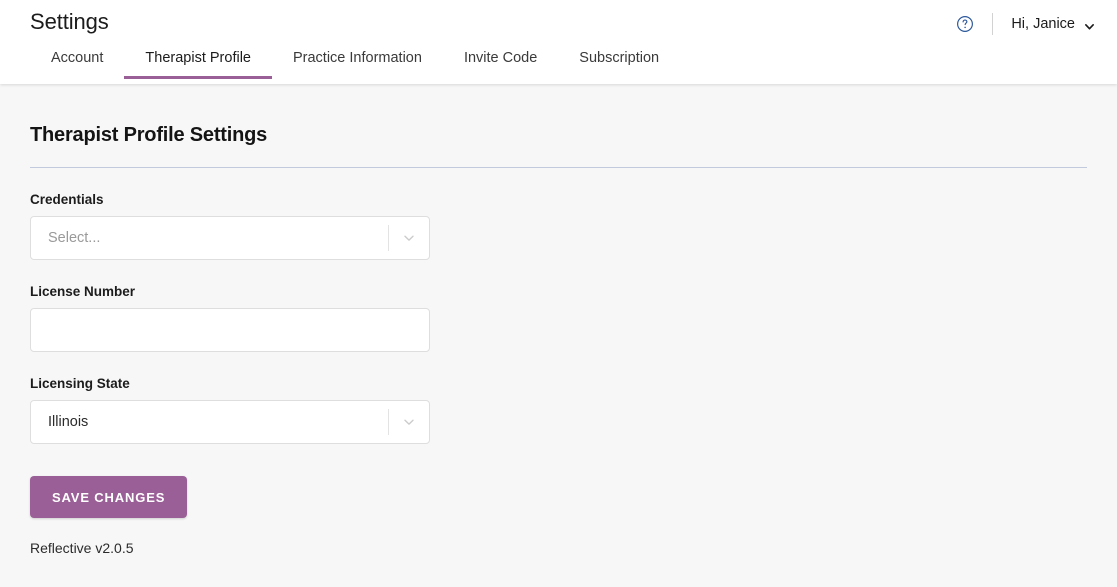  What do you see at coordinates (558, 410) in the screenshot?
I see `field-licensing-state: Licensing State Illinois` at bounding box center [558, 410].